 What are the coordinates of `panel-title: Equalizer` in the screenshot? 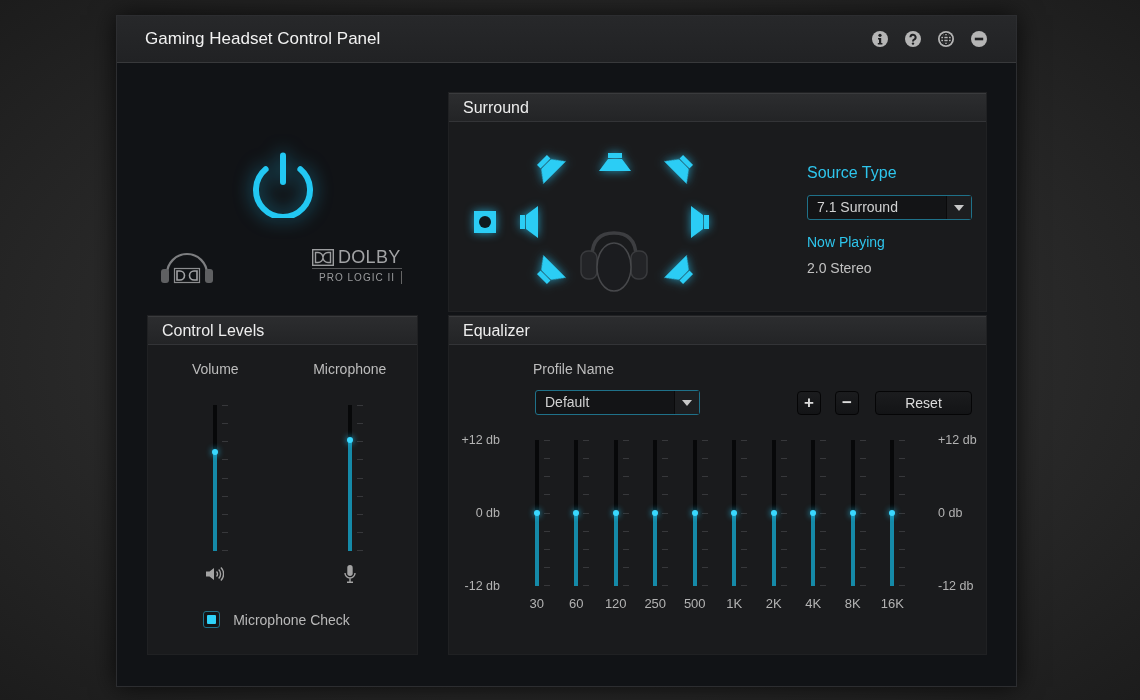 It's located at (496, 330).